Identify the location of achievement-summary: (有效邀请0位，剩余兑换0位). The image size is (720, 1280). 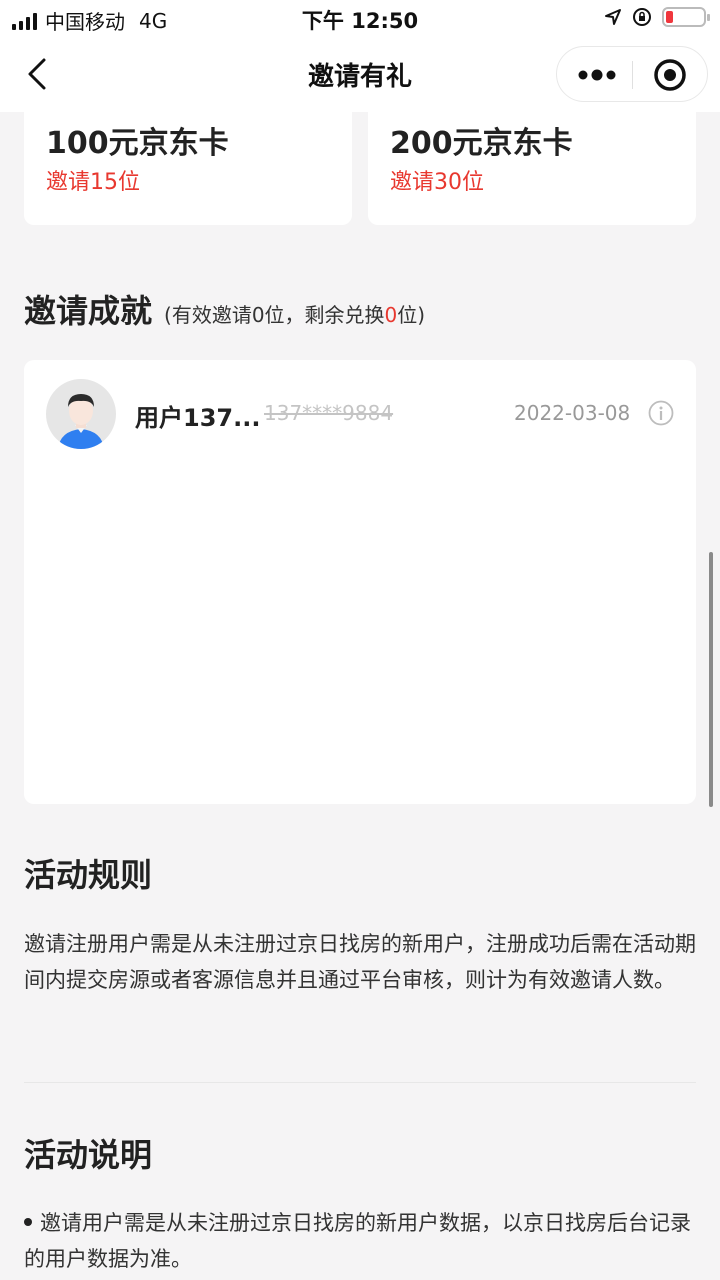
(294, 313).